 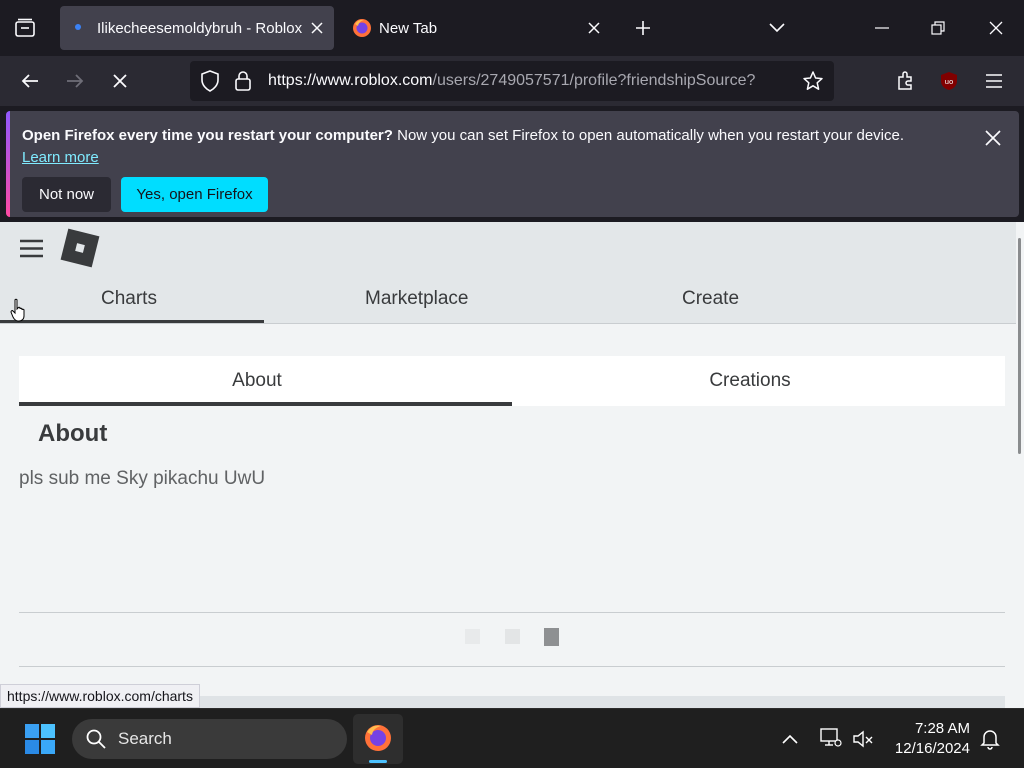 I want to click on scrollbar-thumb, so click(x=1019, y=346).